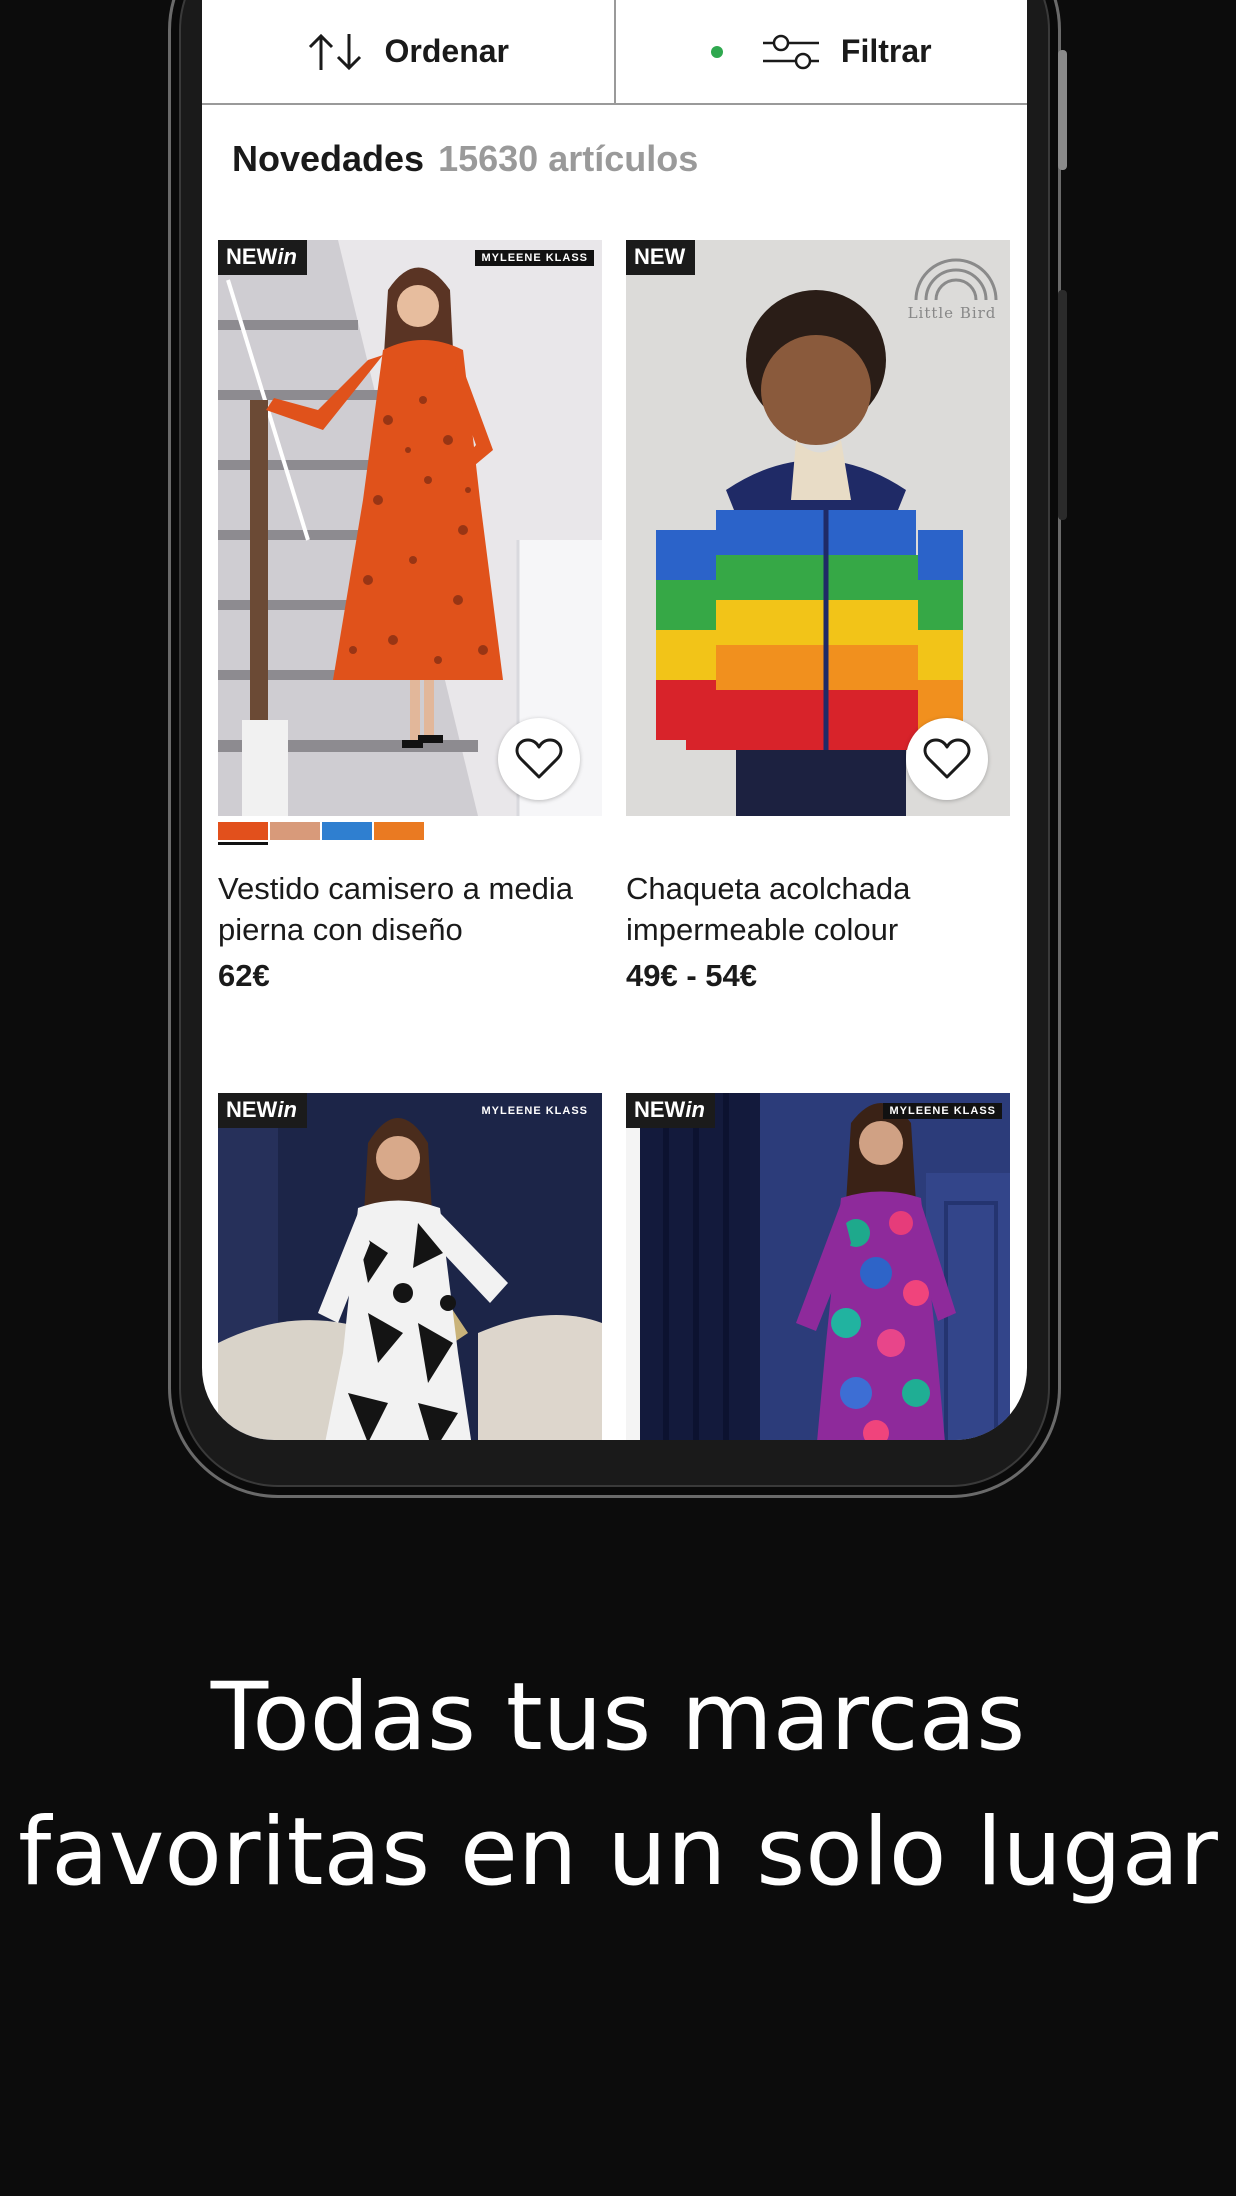 The image size is (1236, 2196). Describe the element at coordinates (716, 51) in the screenshot. I see `filter-active-dot` at that location.